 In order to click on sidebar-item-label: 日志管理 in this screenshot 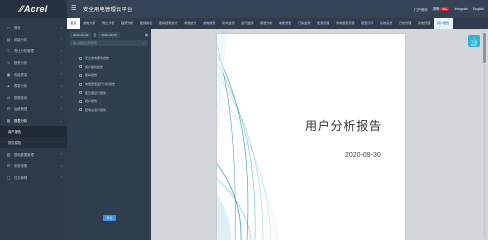, I will do `click(21, 177)`.